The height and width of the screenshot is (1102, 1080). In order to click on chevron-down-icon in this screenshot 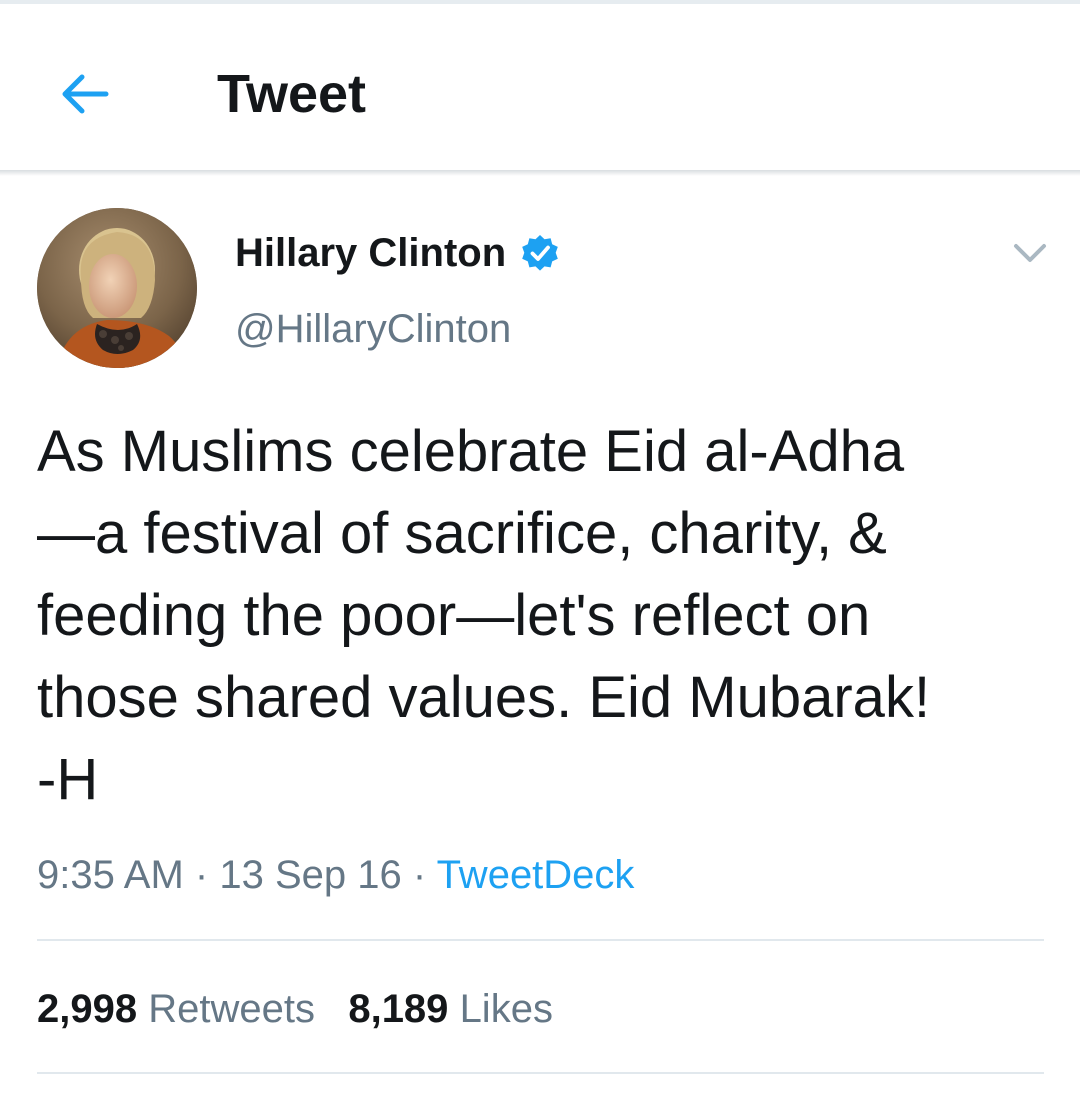, I will do `click(1030, 253)`.